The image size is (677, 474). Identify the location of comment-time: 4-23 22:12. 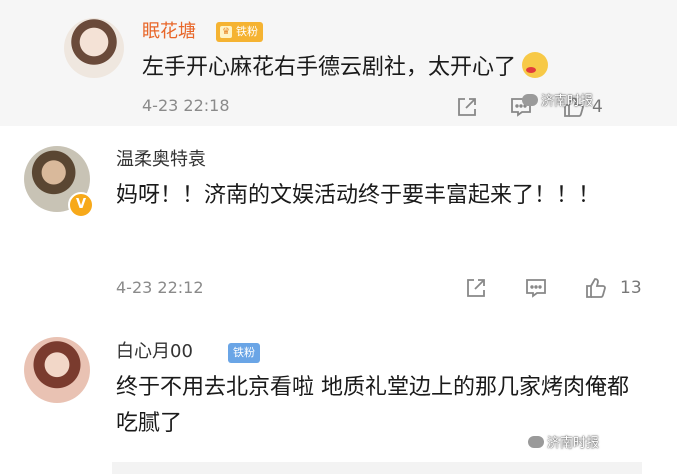
(160, 287).